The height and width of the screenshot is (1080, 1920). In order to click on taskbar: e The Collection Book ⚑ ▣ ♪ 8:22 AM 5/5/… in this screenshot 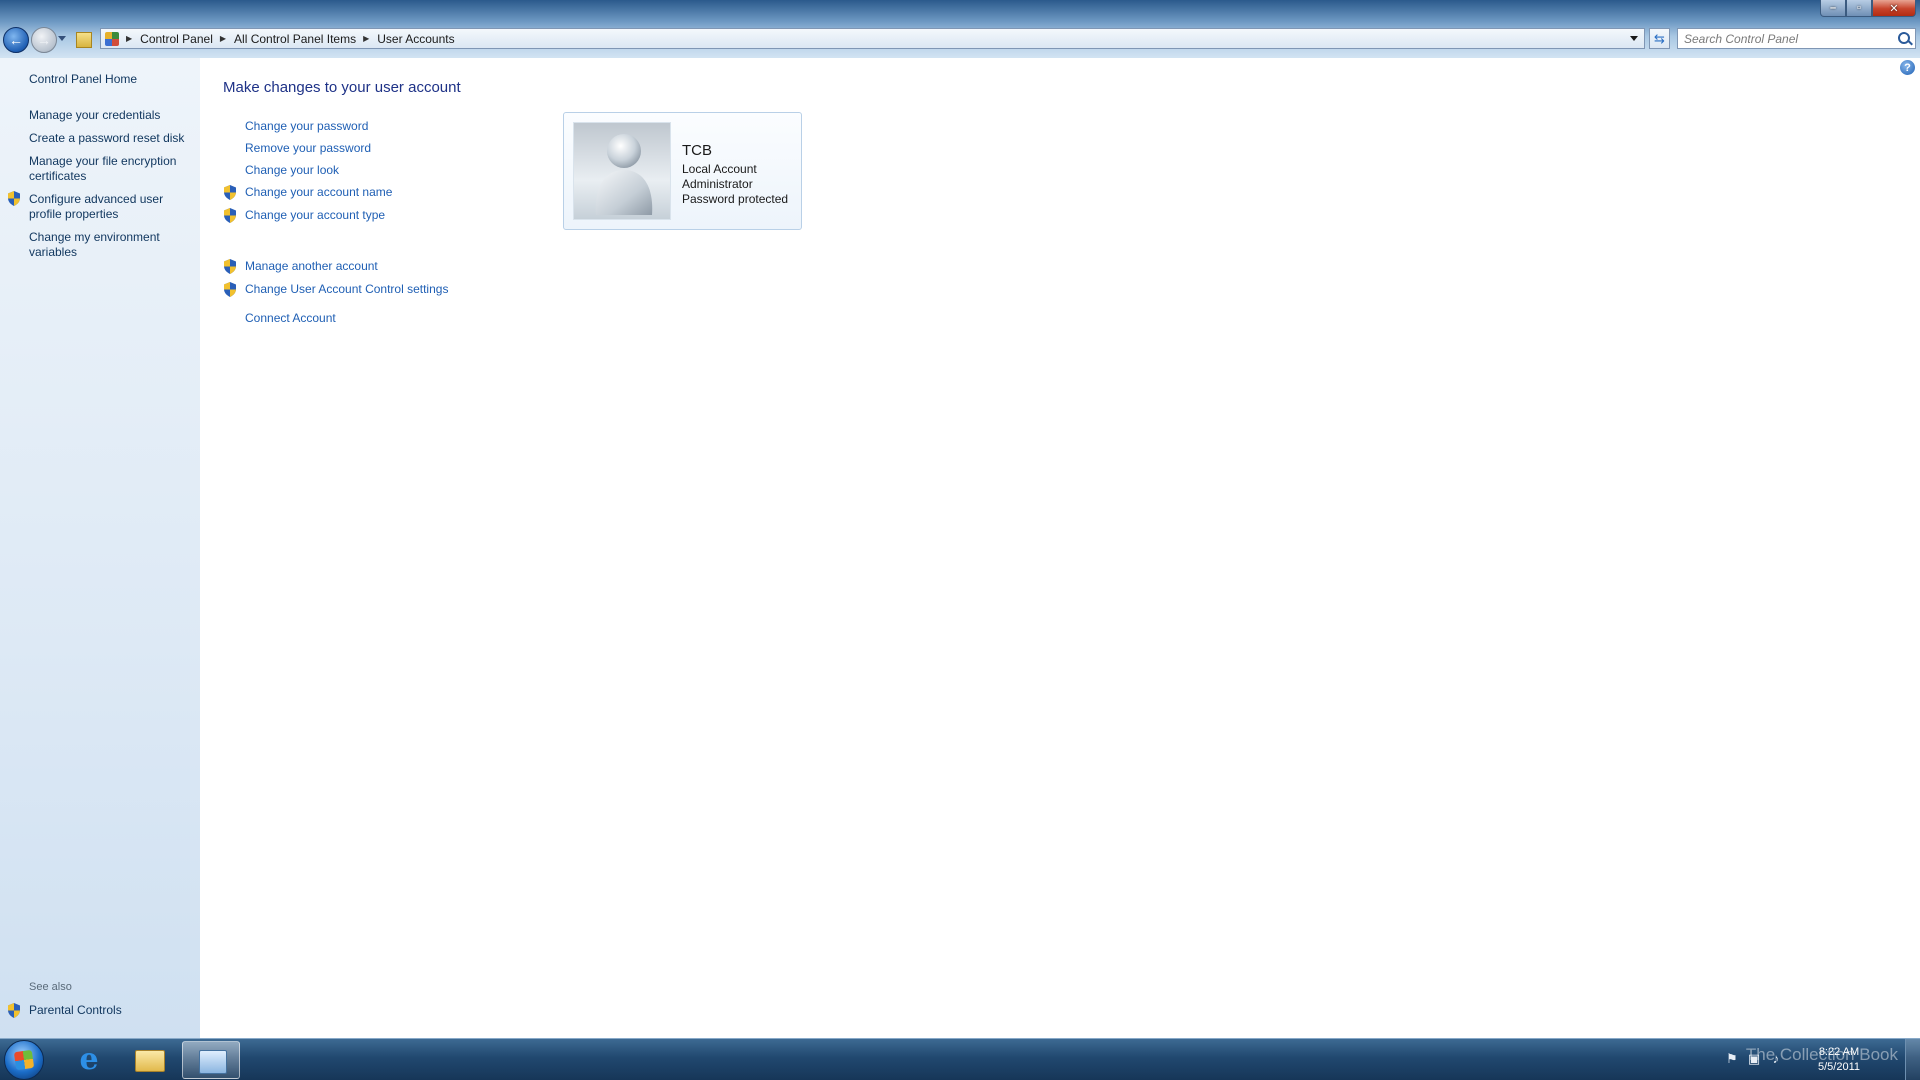, I will do `click(960, 1059)`.